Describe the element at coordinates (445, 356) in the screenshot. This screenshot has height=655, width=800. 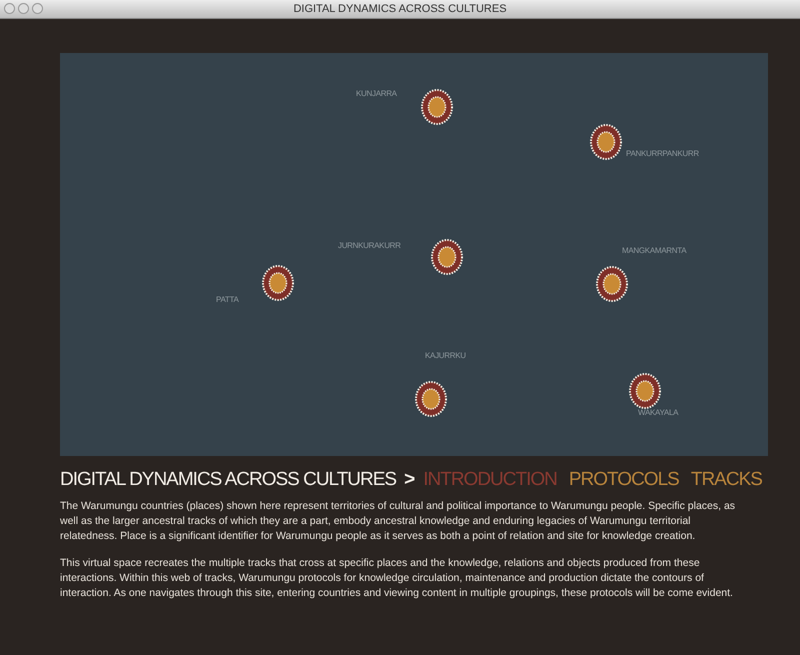
I see `place-label: KAJURRKU` at that location.